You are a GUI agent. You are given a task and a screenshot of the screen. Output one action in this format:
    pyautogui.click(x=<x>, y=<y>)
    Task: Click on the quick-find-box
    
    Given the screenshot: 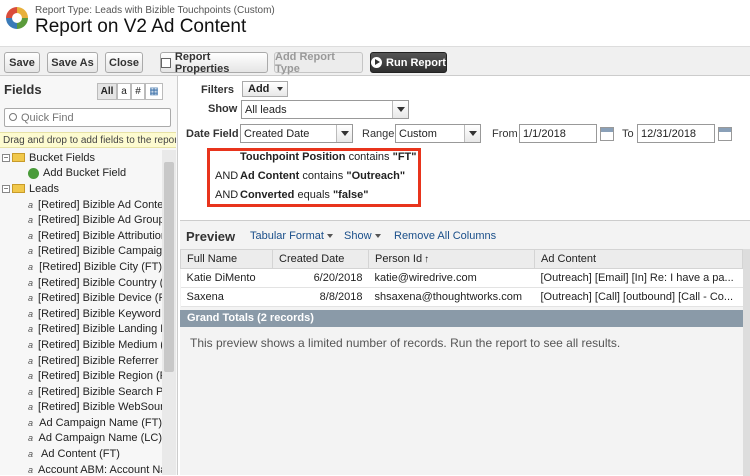 What is the action you would take?
    pyautogui.click(x=87, y=117)
    